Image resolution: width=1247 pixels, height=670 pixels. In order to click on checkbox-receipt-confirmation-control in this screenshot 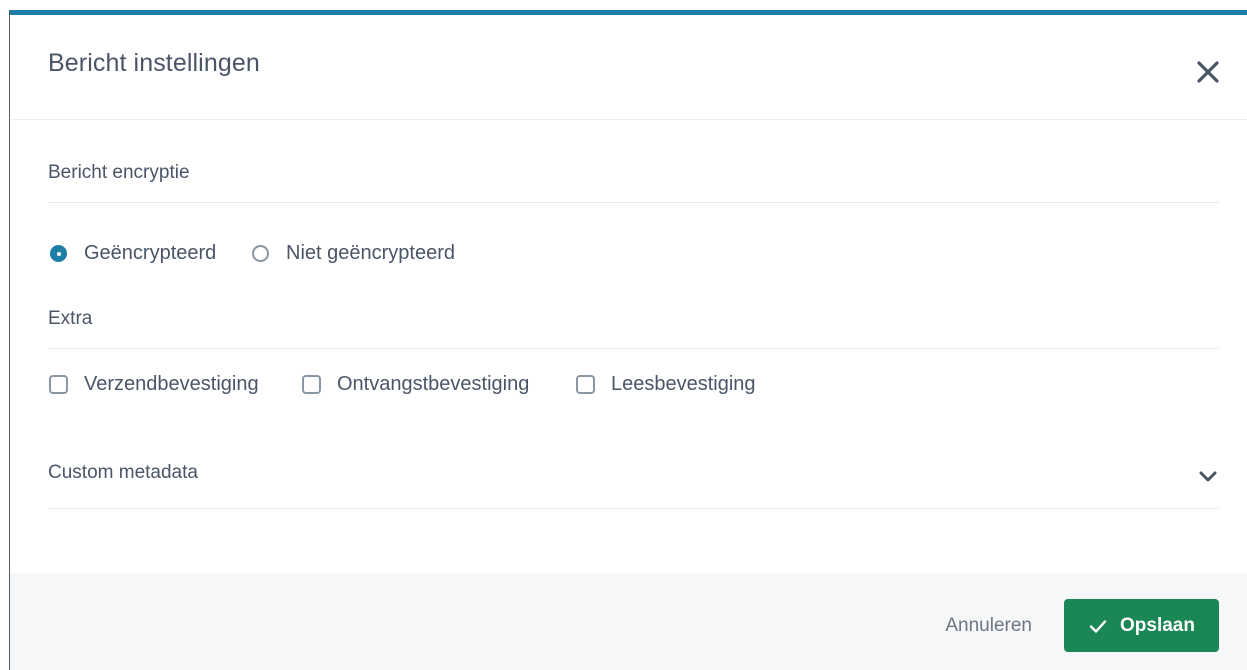, I will do `click(311, 384)`.